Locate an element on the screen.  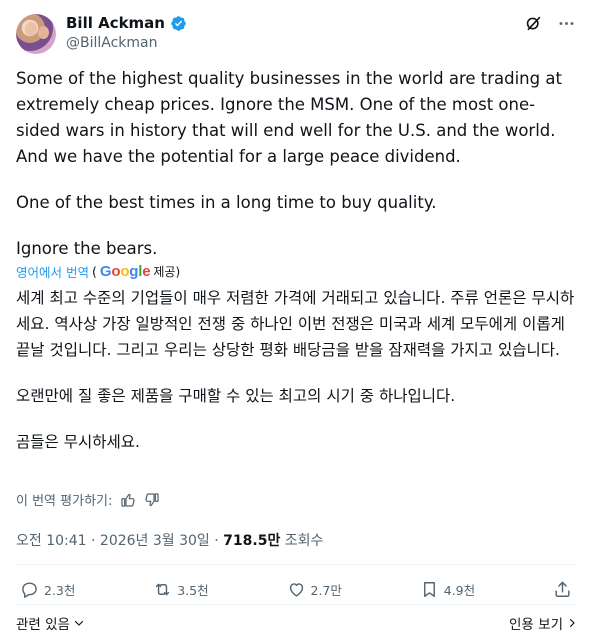
rate-translation-label: 이 번역 평가하기: is located at coordinates (64, 501).